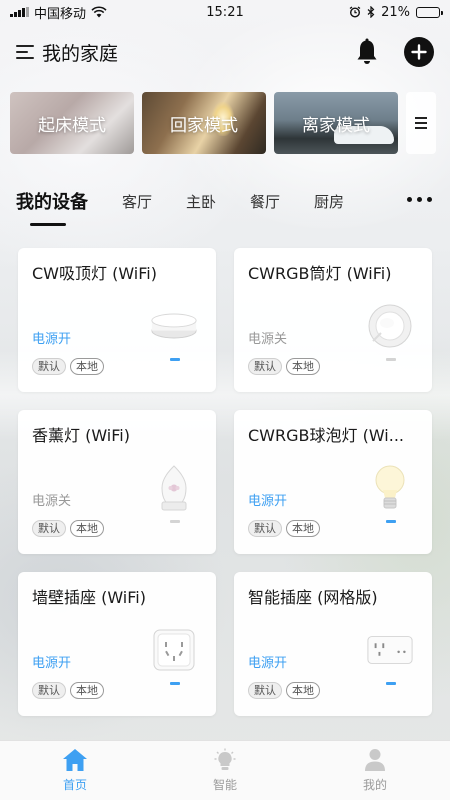 The height and width of the screenshot is (800, 450). Describe the element at coordinates (174, 326) in the screenshot. I see `ceiling-lamp-icon` at that location.